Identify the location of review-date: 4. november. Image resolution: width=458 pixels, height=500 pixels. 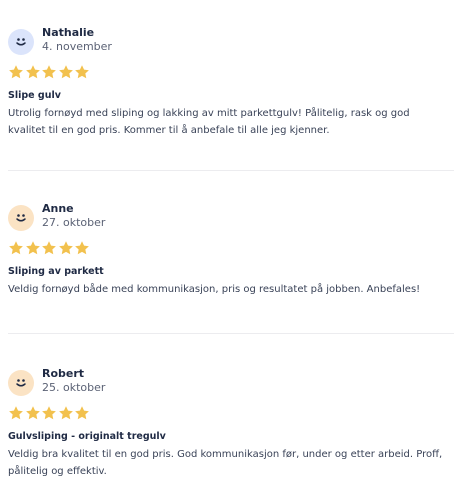
(77, 46).